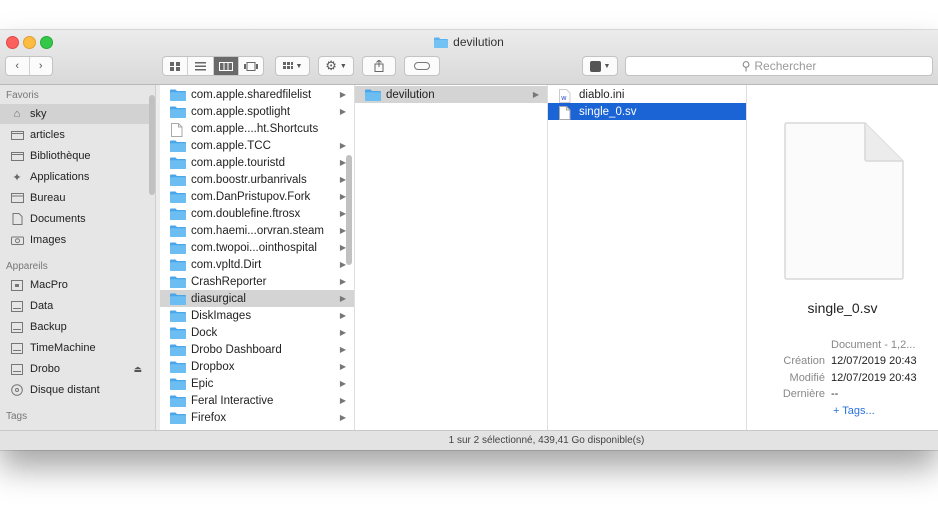 Image resolution: width=938 pixels, height=527 pixels. I want to click on sidebar-item-sky: ⌂ sky, so click(77, 114).